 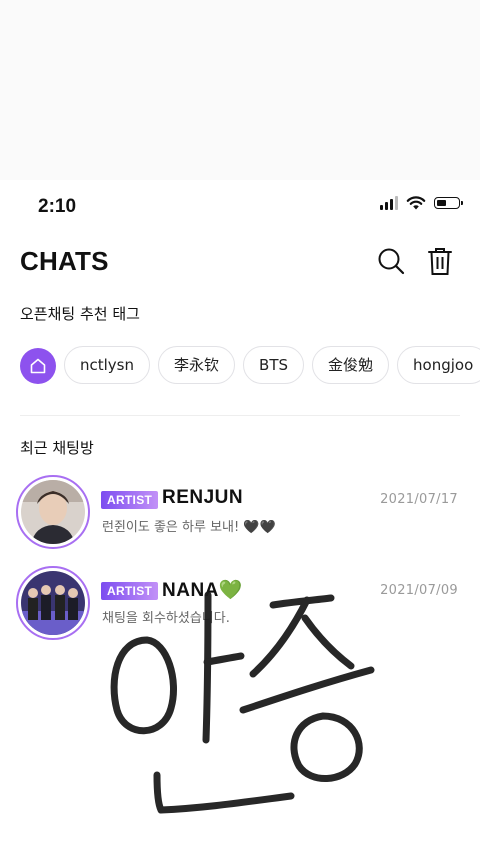 What do you see at coordinates (64, 261) in the screenshot?
I see `page-title: CHATS` at bounding box center [64, 261].